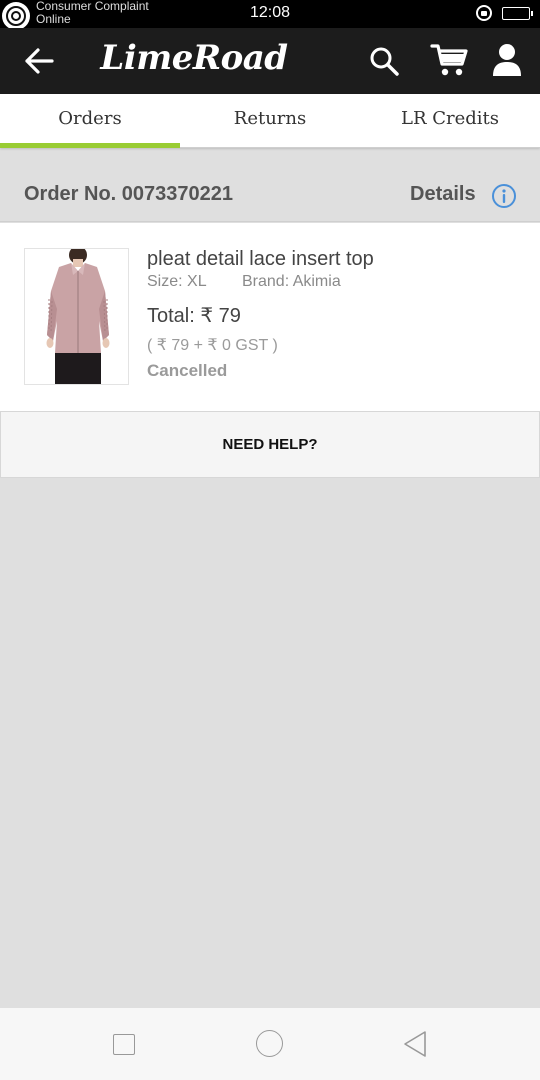 The width and height of the screenshot is (540, 1080). What do you see at coordinates (443, 194) in the screenshot?
I see `details-link: Details` at bounding box center [443, 194].